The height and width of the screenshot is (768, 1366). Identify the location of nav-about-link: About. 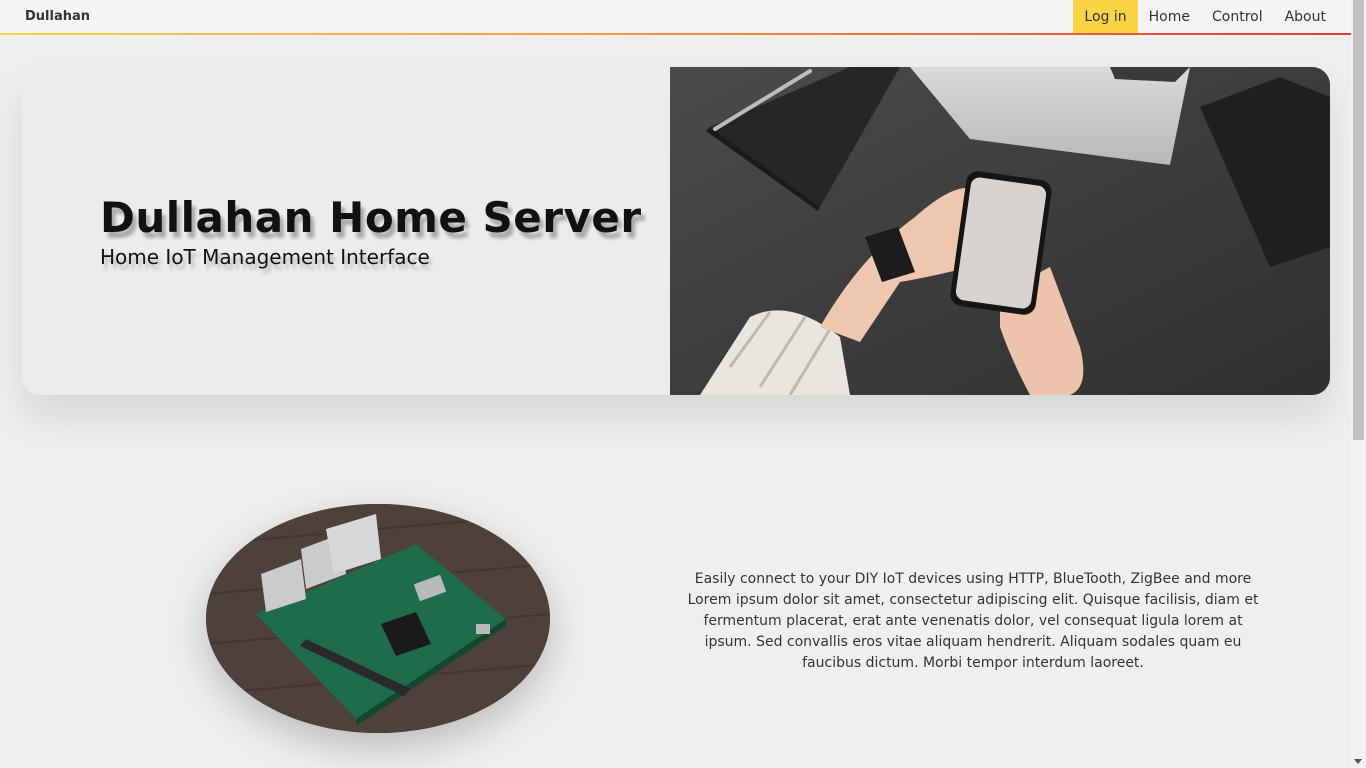
(1305, 16).